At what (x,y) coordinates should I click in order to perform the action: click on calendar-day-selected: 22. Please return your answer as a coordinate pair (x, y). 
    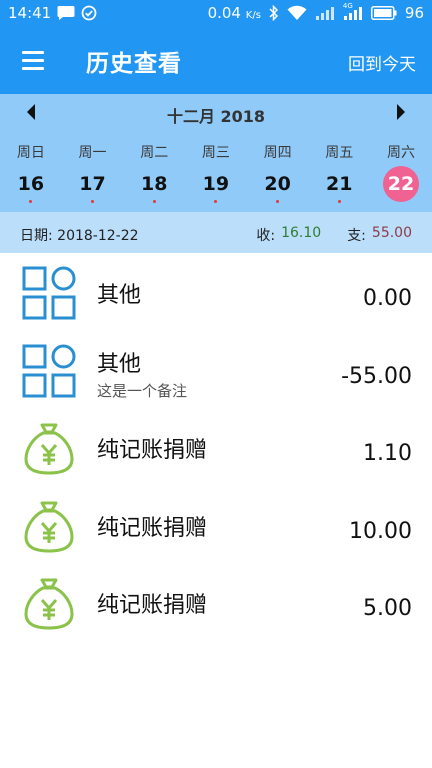
    Looking at the image, I should click on (401, 186).